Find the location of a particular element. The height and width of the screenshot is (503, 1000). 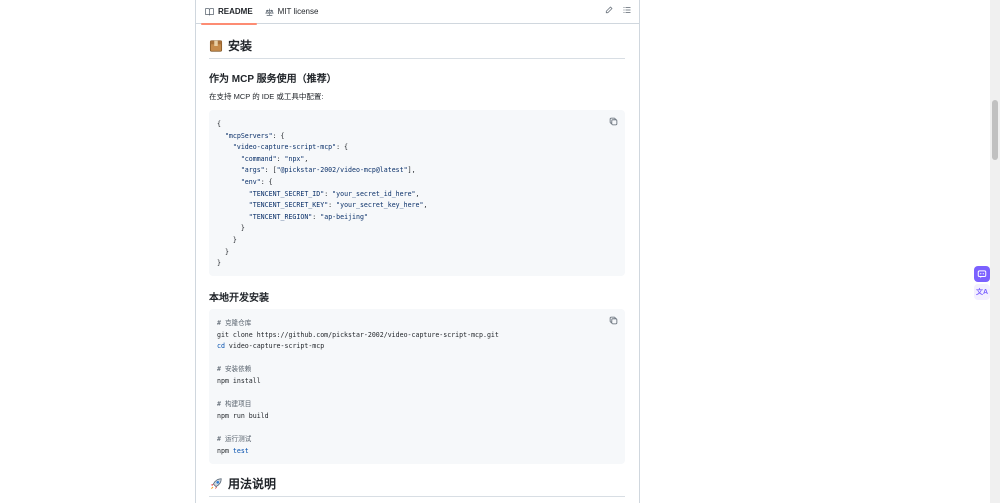

rocket-icon is located at coordinates (216, 484).